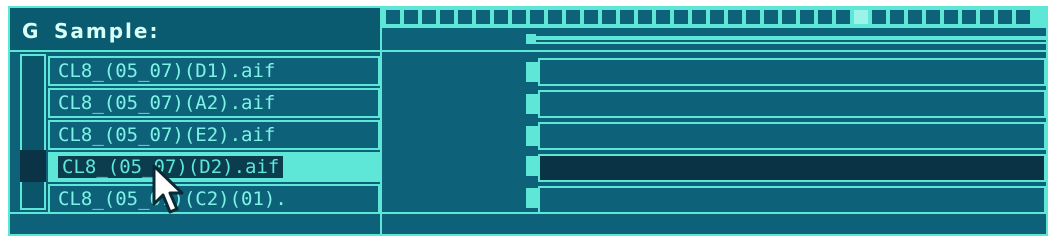  I want to click on sample-file-item: CL8_(05_07)(C2)(01)., so click(214, 199).